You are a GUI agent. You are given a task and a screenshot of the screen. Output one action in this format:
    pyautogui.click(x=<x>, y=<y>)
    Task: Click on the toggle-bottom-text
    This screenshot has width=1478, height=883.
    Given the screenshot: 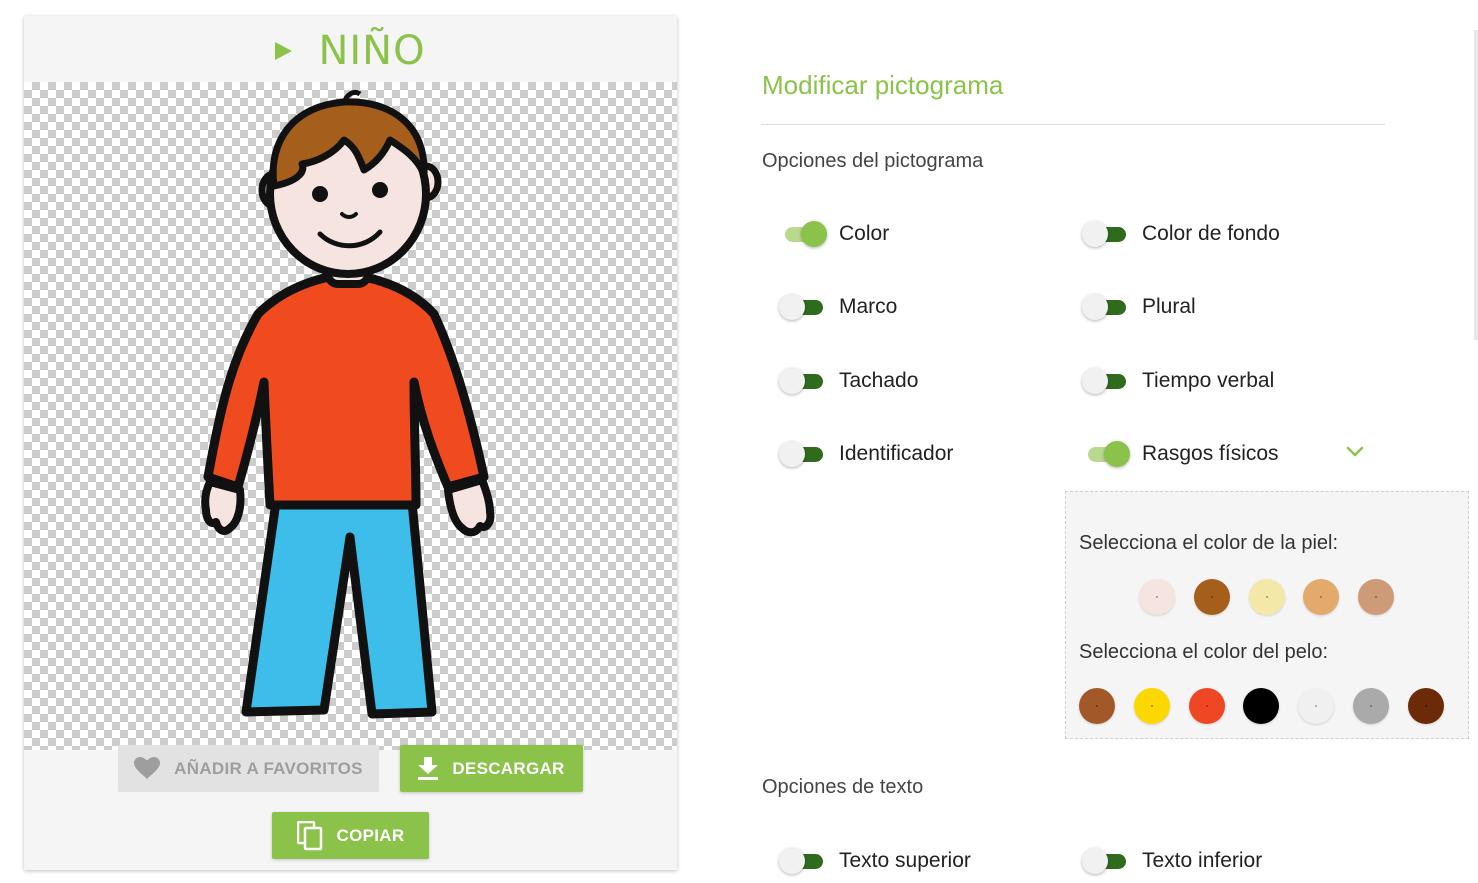 What is the action you would take?
    pyautogui.click(x=1105, y=861)
    